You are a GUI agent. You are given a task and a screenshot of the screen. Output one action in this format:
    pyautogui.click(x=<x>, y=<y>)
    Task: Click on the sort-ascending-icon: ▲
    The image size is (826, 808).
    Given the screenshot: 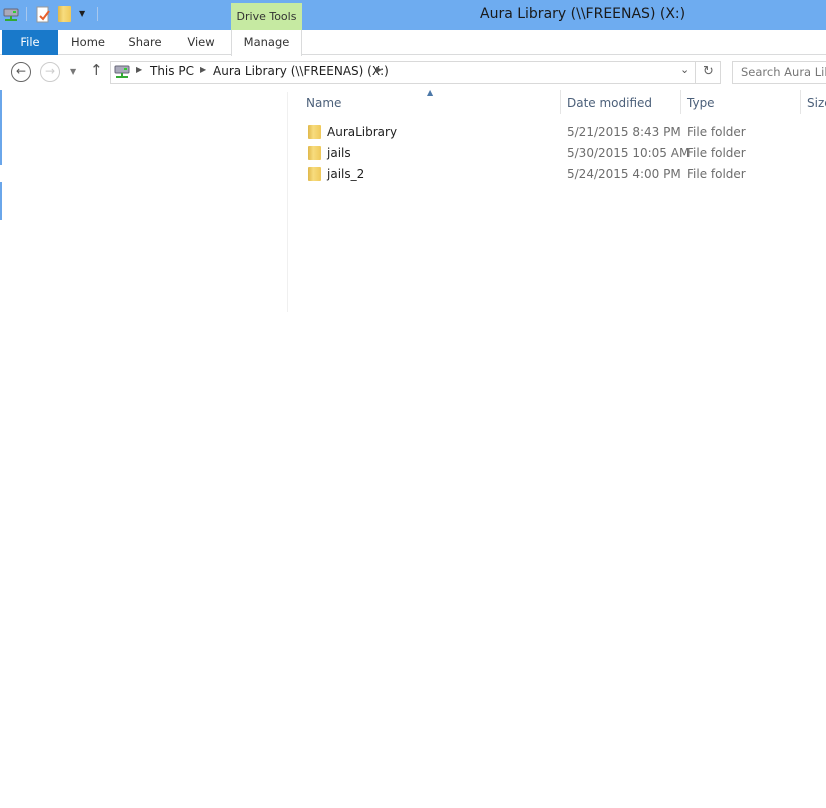 What is the action you would take?
    pyautogui.click(x=430, y=92)
    